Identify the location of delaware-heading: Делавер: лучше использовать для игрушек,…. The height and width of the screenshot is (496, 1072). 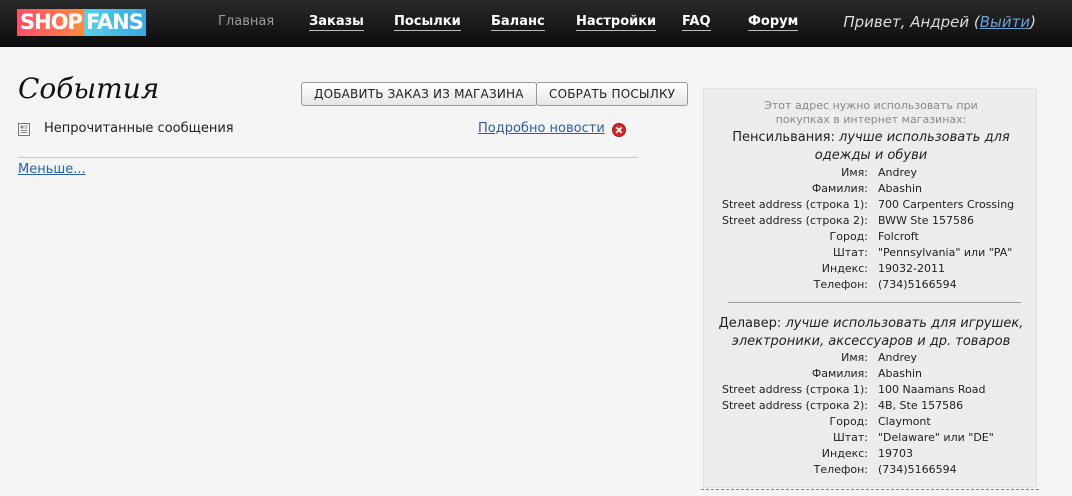
(871, 333).